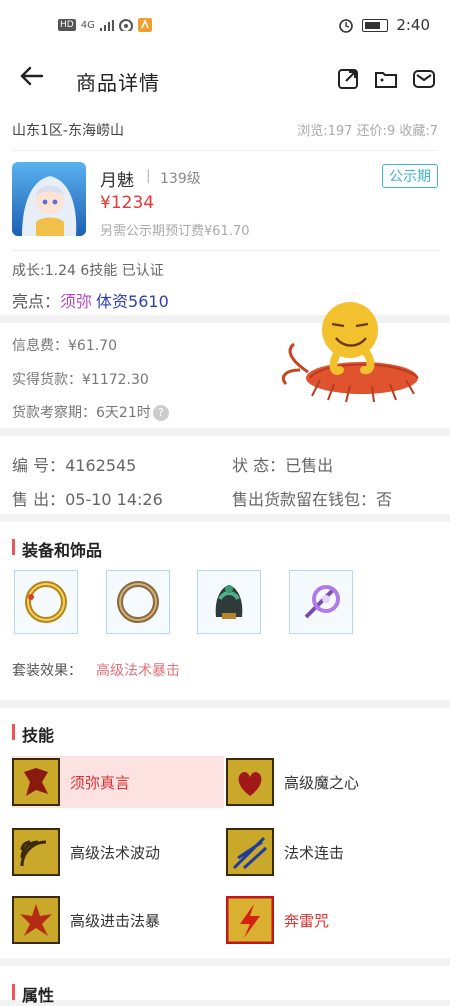 This screenshot has height=1006, width=450. Describe the element at coordinates (283, 465) in the screenshot. I see `item-status: 状 态：已售出` at that location.